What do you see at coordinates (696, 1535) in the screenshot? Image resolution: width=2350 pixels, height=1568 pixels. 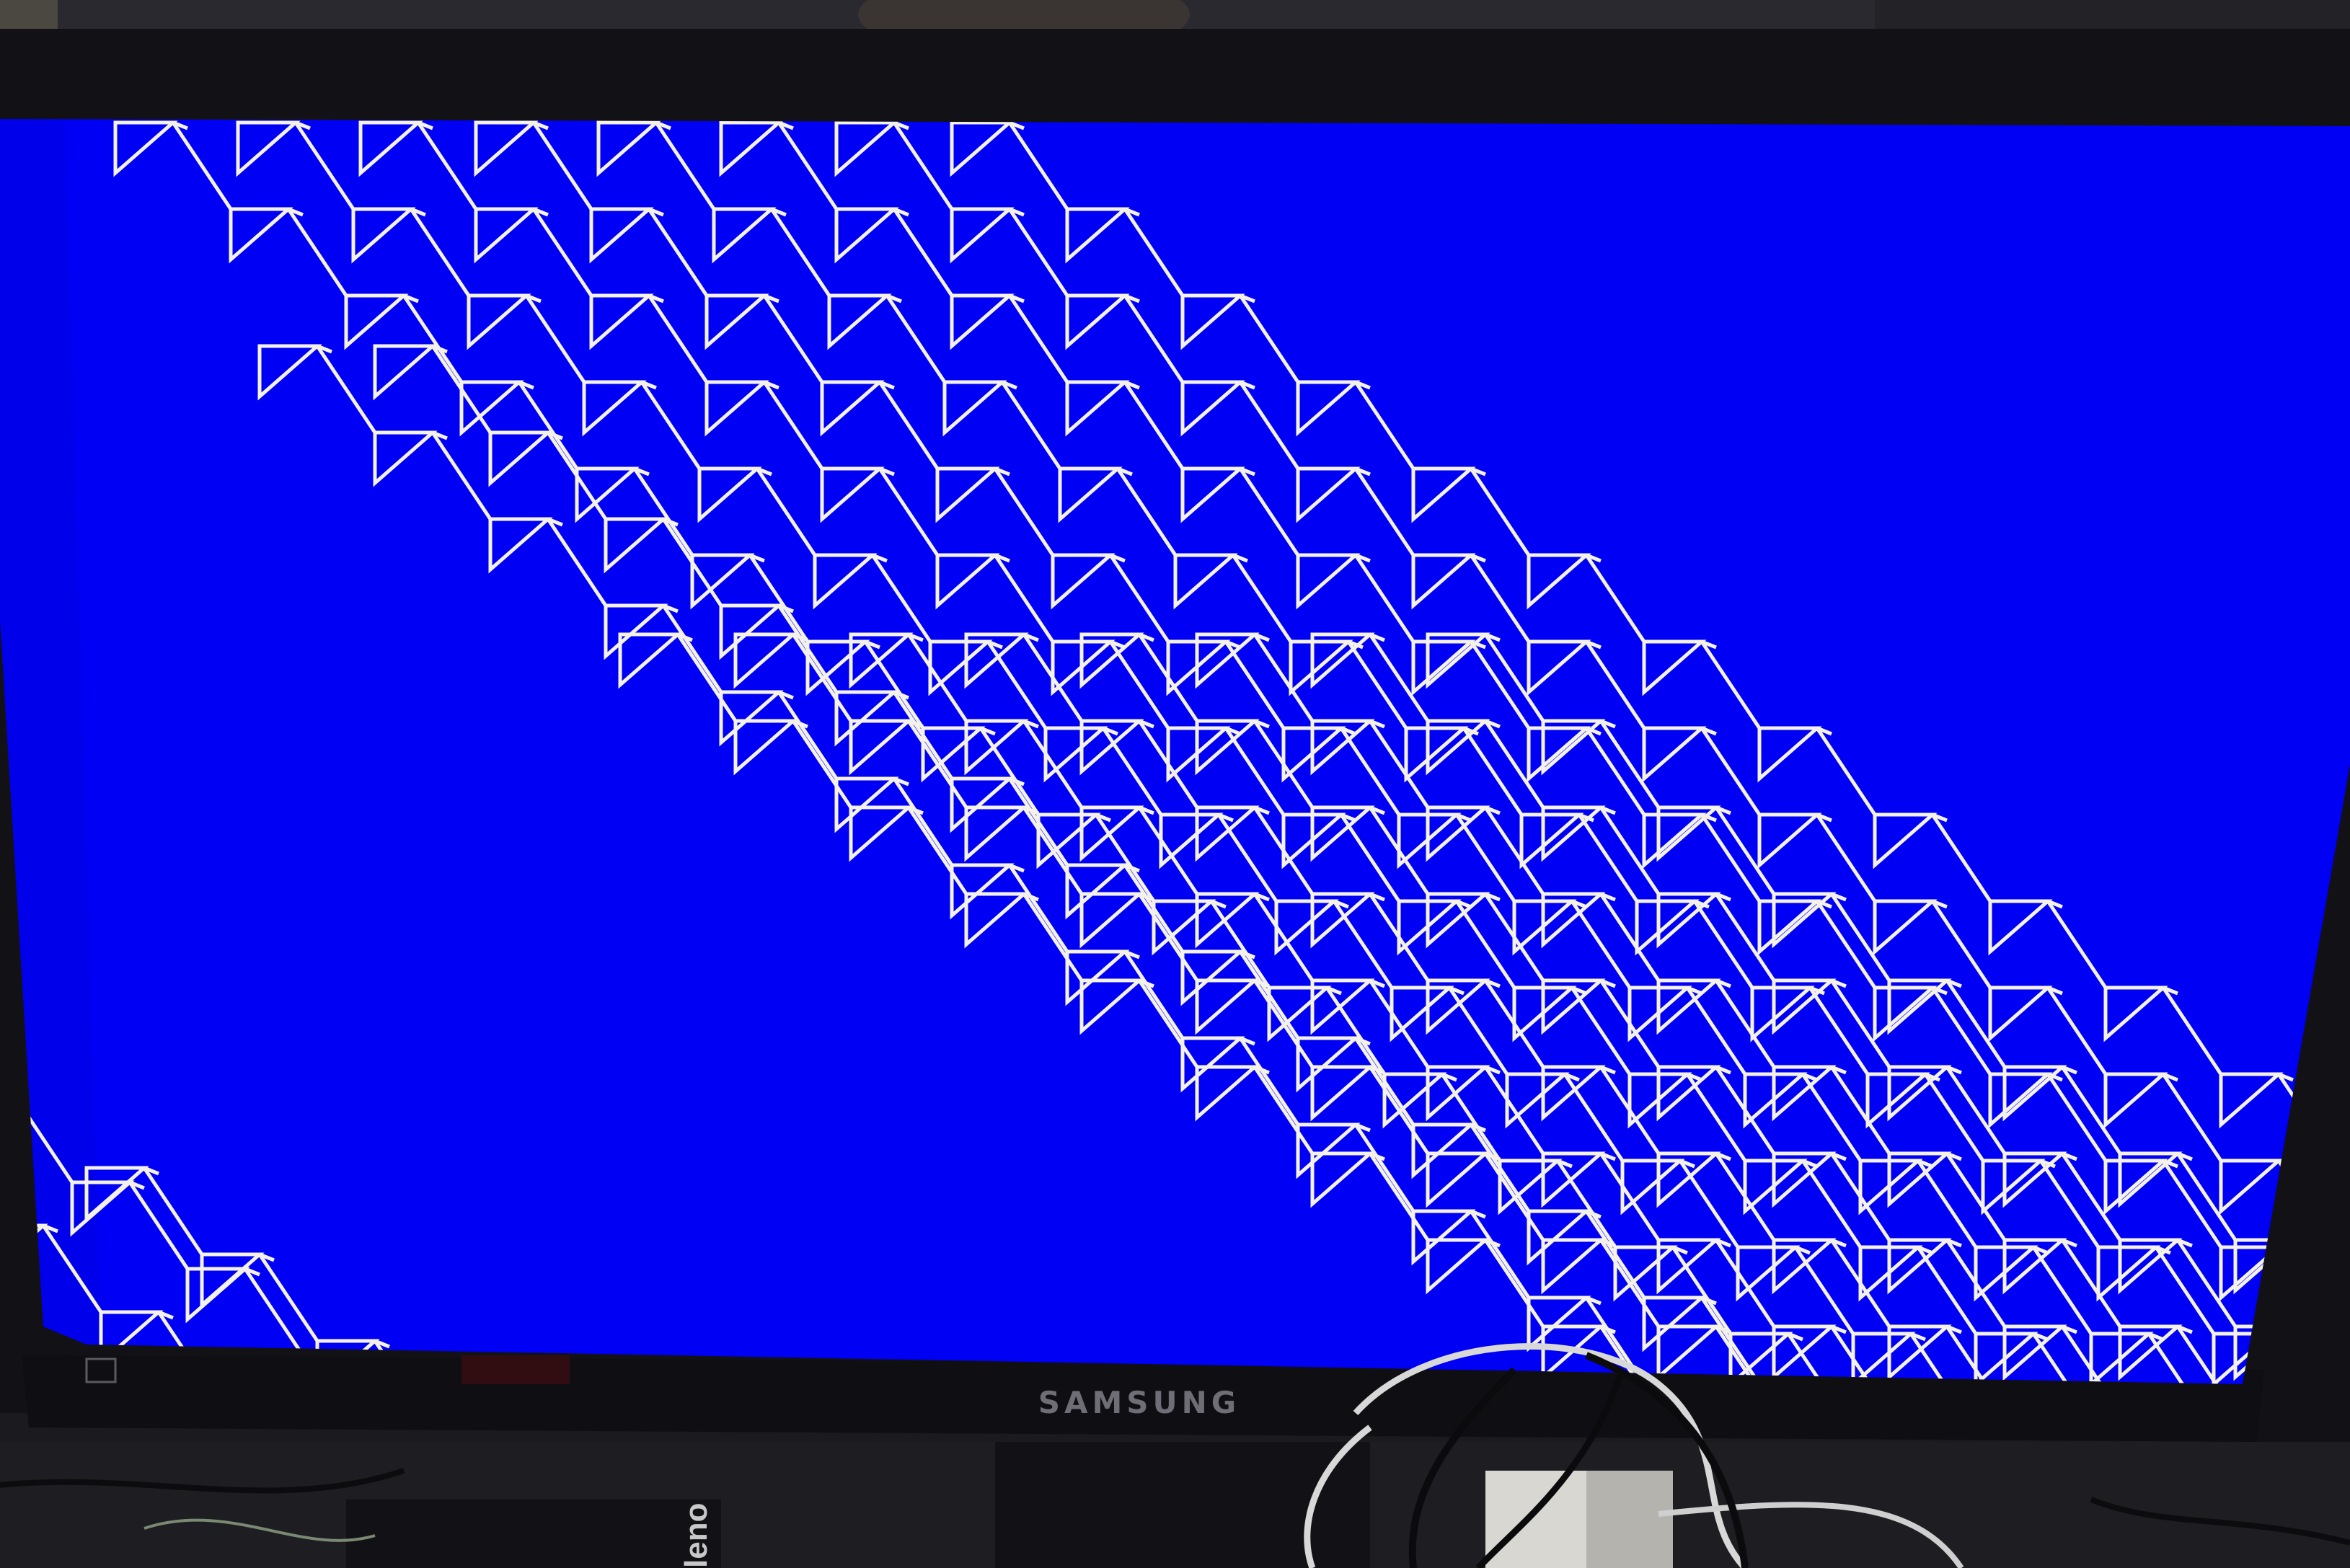 I see `power-adapter-label: leno` at bounding box center [696, 1535].